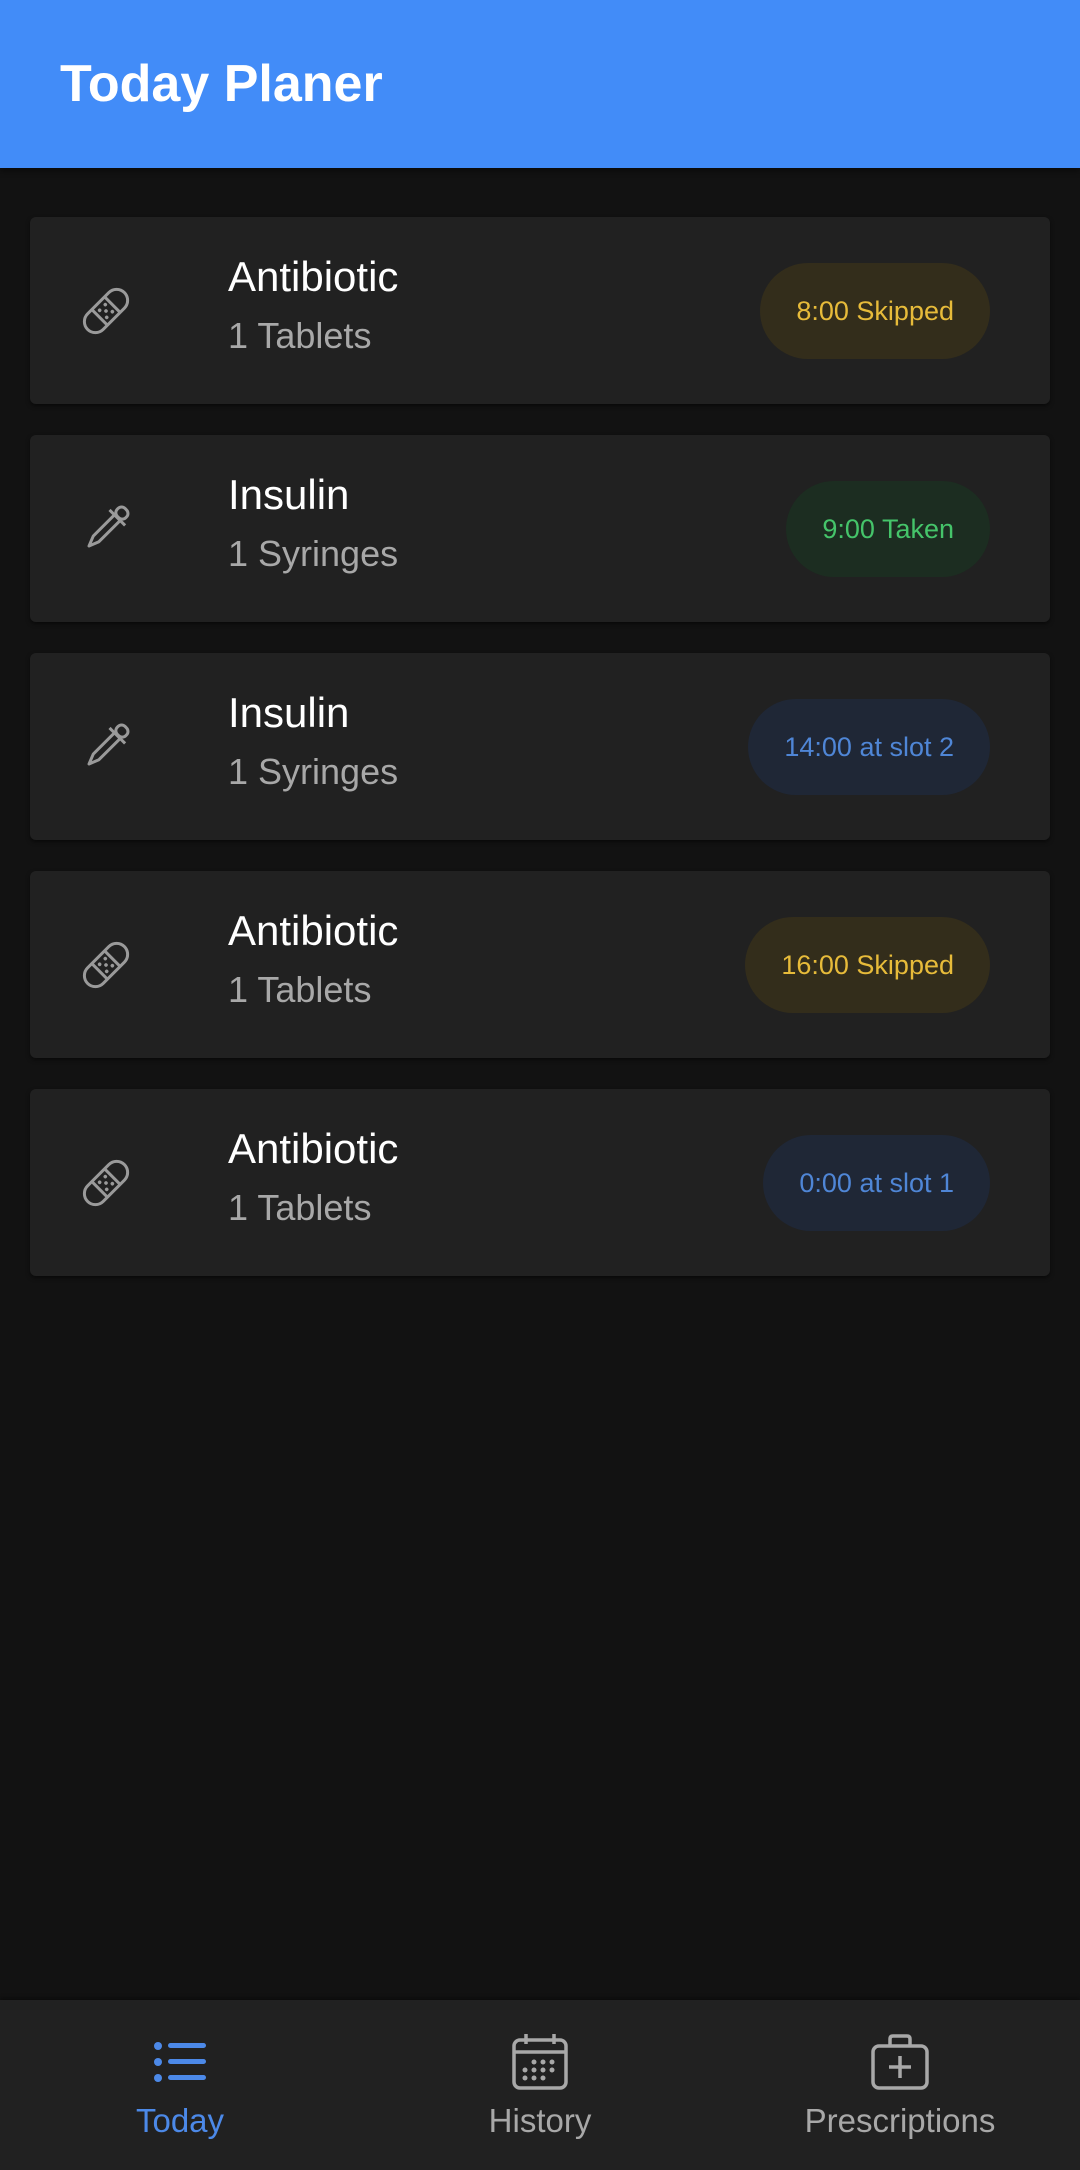 This screenshot has width=1080, height=2170. I want to click on nav-label: History, so click(540, 2120).